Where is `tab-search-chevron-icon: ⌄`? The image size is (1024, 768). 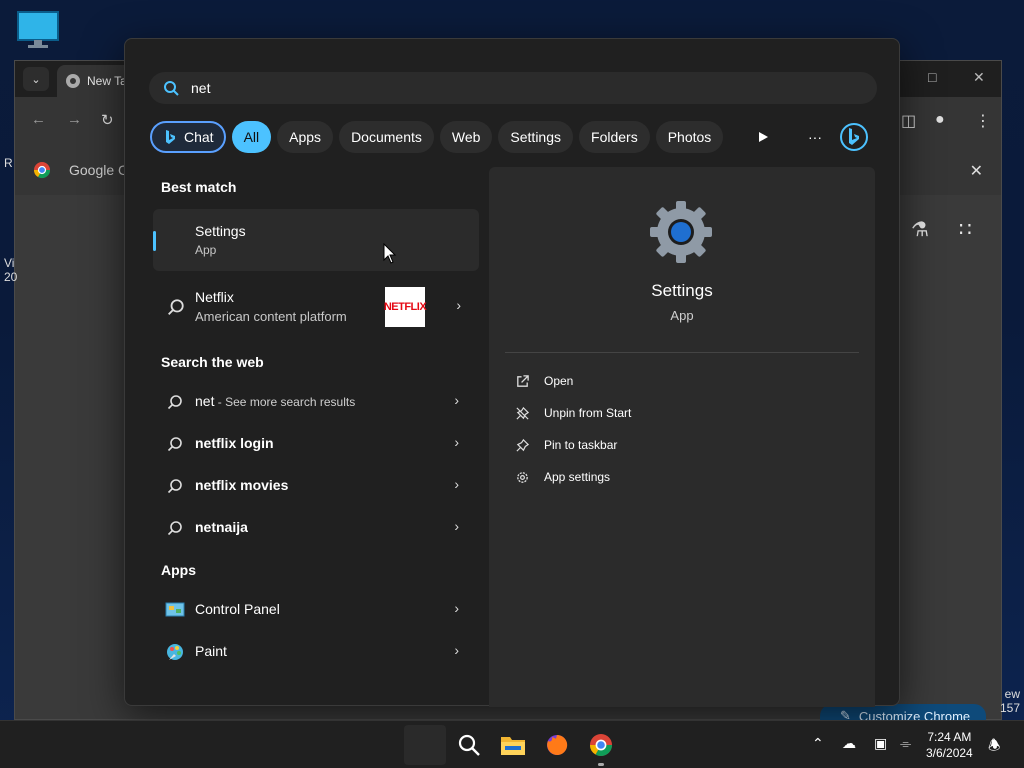 tab-search-chevron-icon: ⌄ is located at coordinates (36, 79).